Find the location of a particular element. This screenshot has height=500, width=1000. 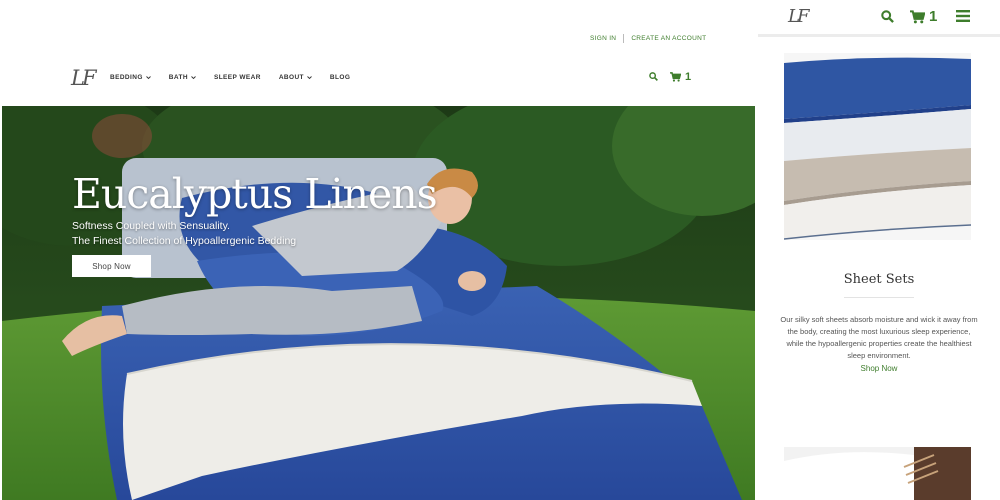

next-product-image is located at coordinates (877, 473).